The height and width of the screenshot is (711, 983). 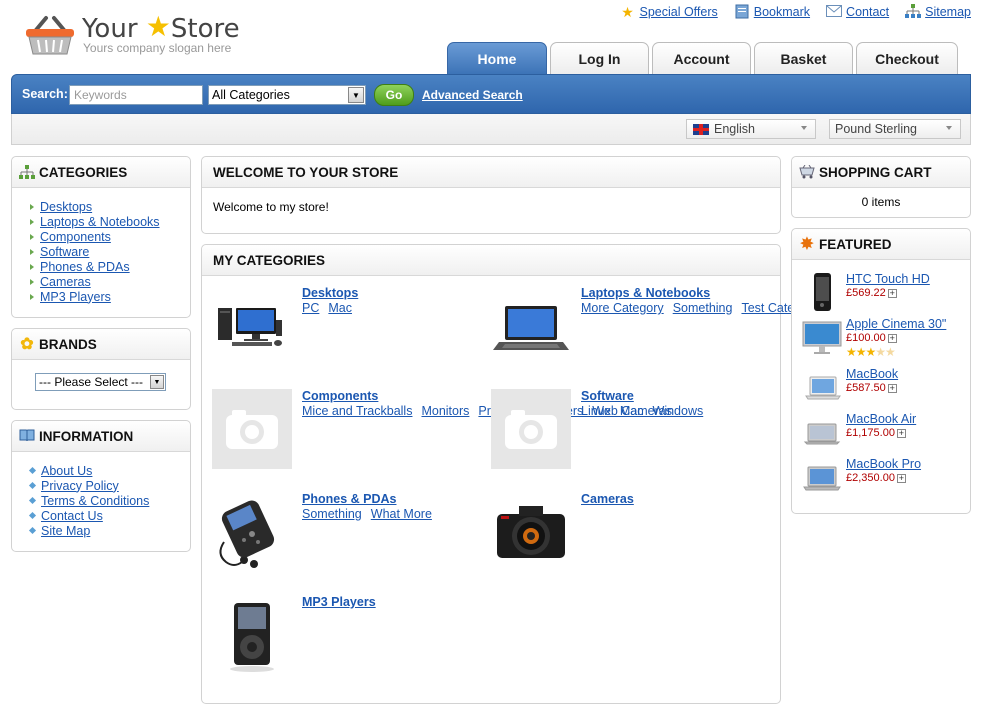 I want to click on featured-item: HTC Touch HD £569.22 +, so click(x=884, y=294).